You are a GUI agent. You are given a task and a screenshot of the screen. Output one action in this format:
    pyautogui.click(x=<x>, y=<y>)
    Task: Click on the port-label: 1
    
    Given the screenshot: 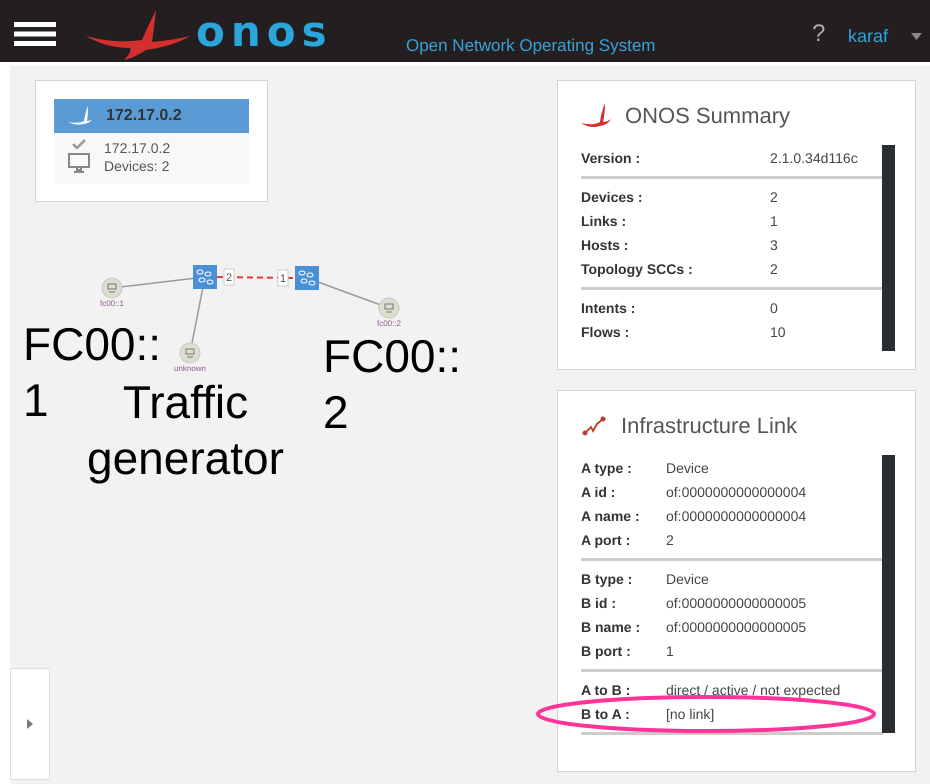 What is the action you would take?
    pyautogui.click(x=283, y=278)
    